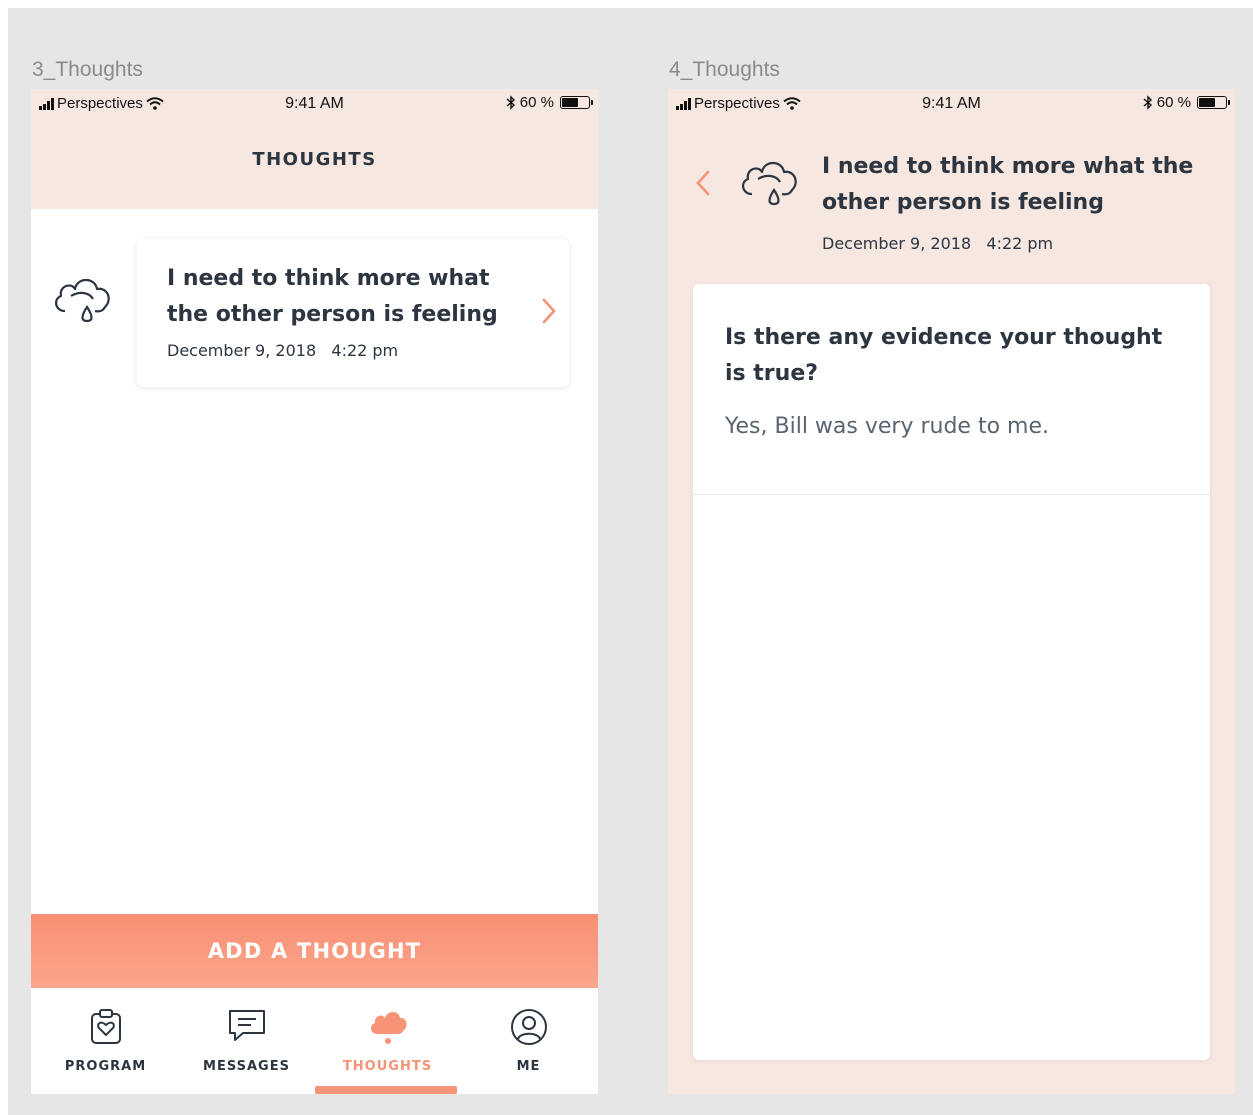  Describe the element at coordinates (386, 1090) in the screenshot. I see `active-tab-indicator` at that location.